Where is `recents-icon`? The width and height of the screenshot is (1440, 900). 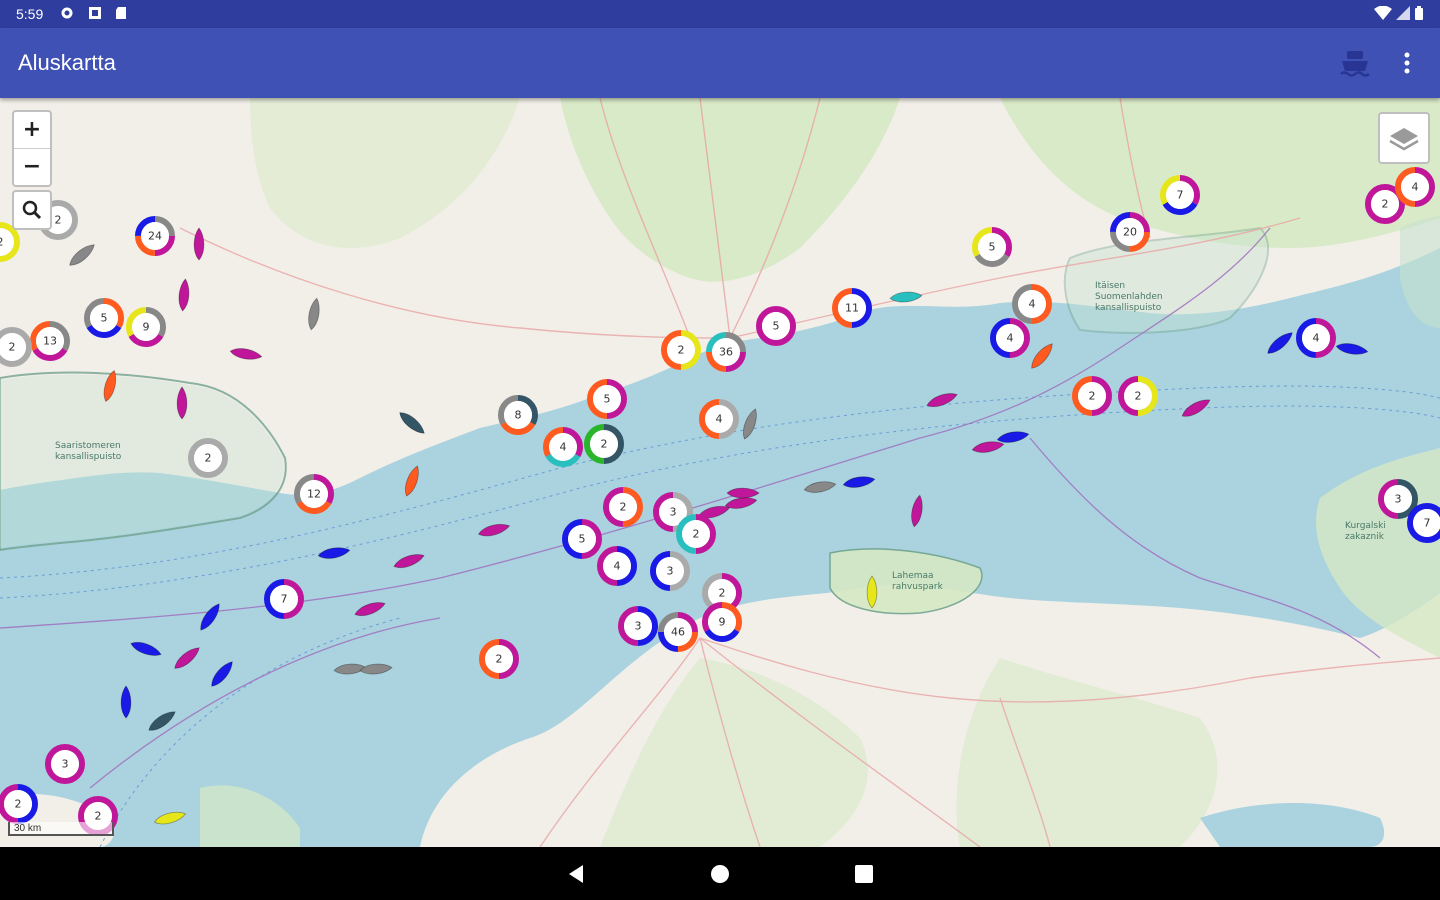 recents-icon is located at coordinates (864, 874).